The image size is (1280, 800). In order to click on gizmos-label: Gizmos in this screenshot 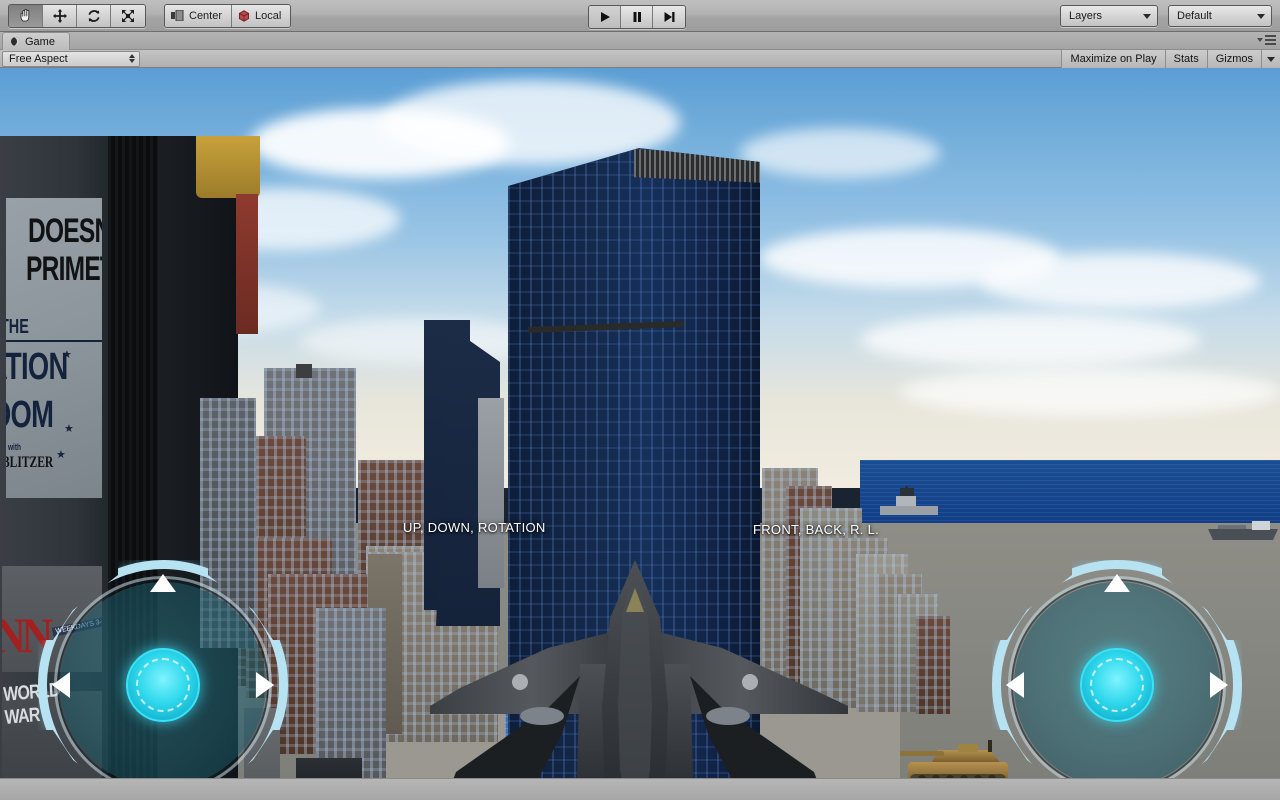, I will do `click(1234, 59)`.